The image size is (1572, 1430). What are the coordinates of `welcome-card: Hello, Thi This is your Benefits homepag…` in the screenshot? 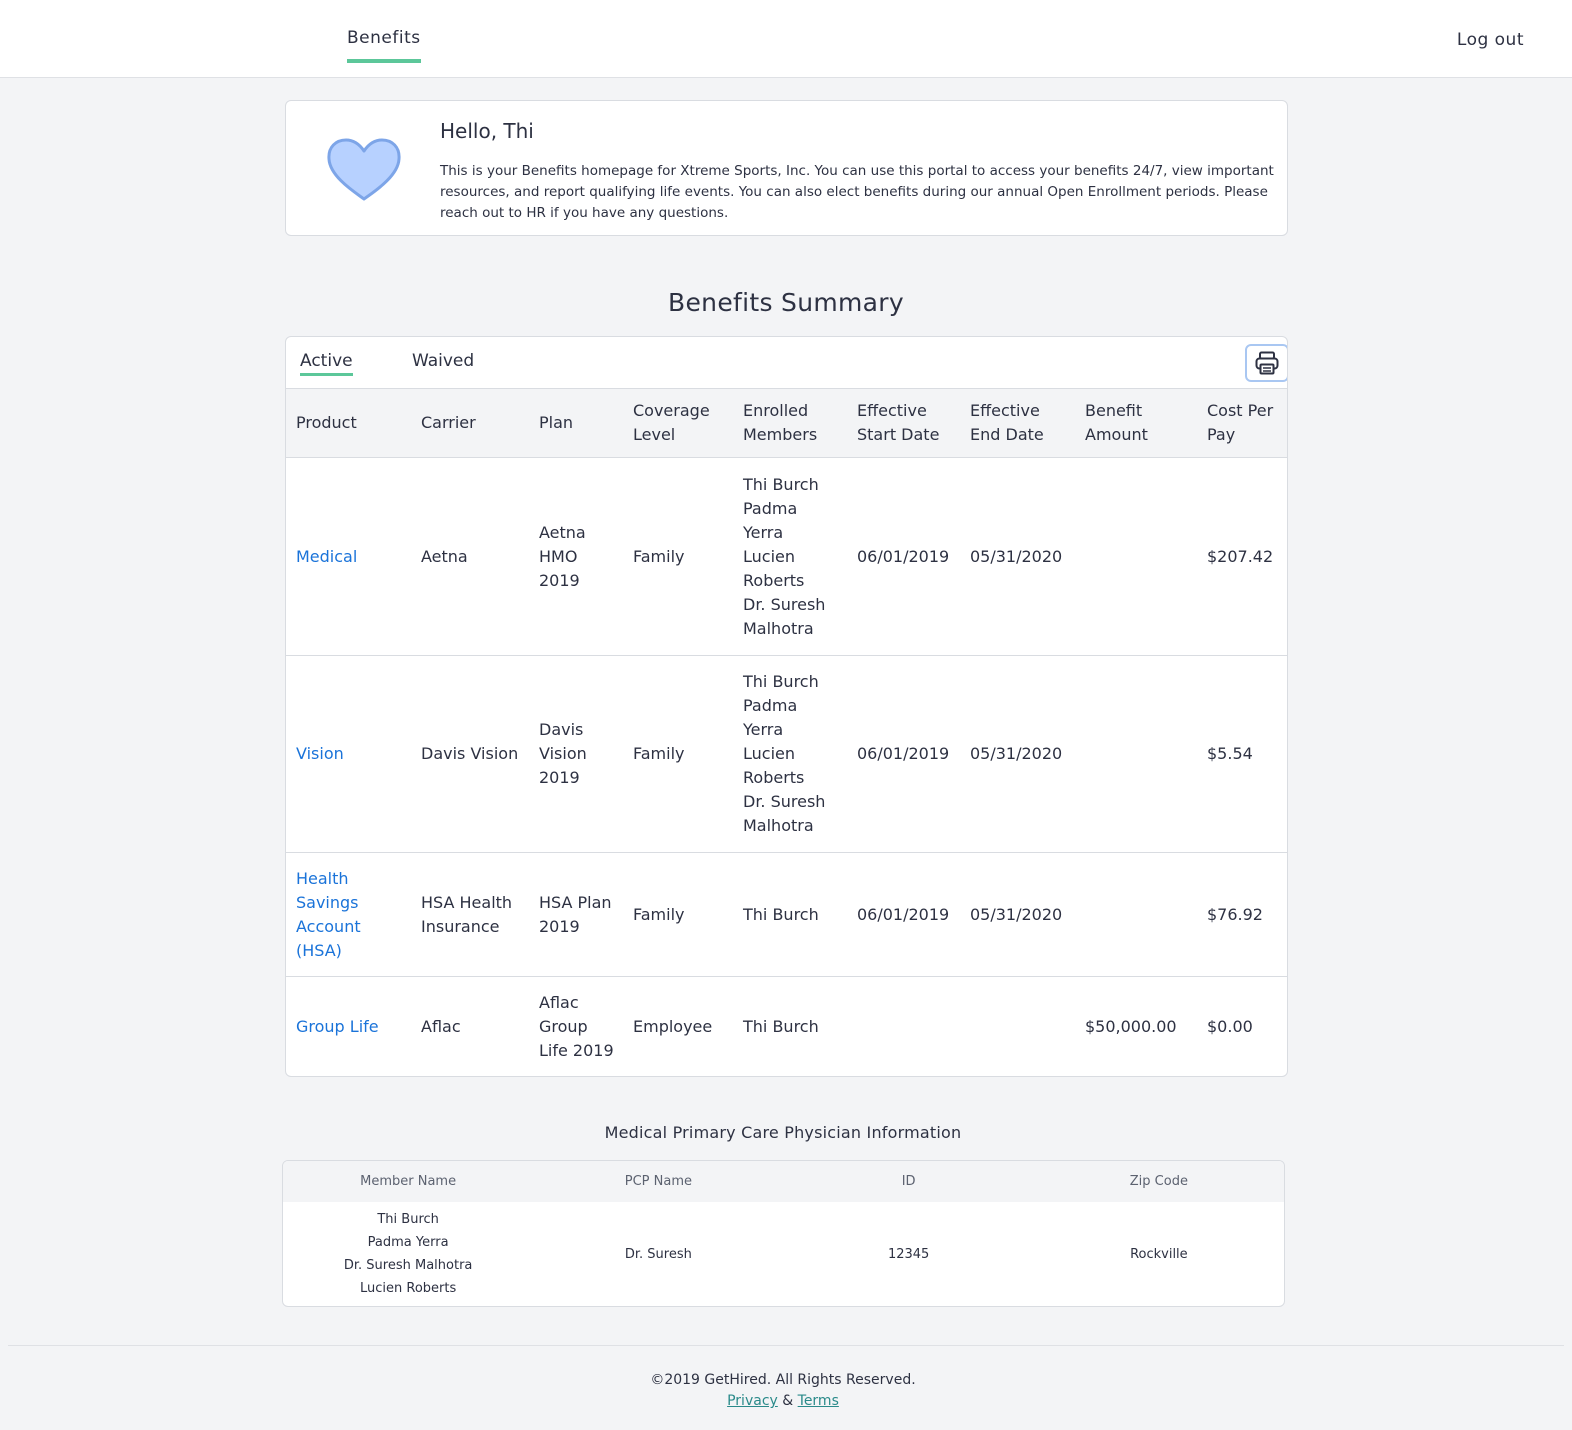 It's located at (786, 168).